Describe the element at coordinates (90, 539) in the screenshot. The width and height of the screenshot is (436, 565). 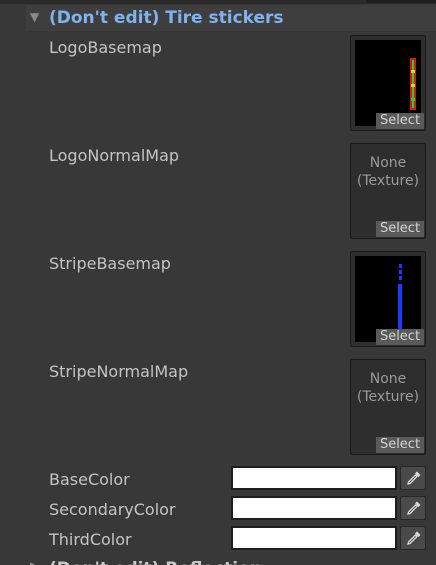
I see `third-color-label: ThirdColor` at that location.